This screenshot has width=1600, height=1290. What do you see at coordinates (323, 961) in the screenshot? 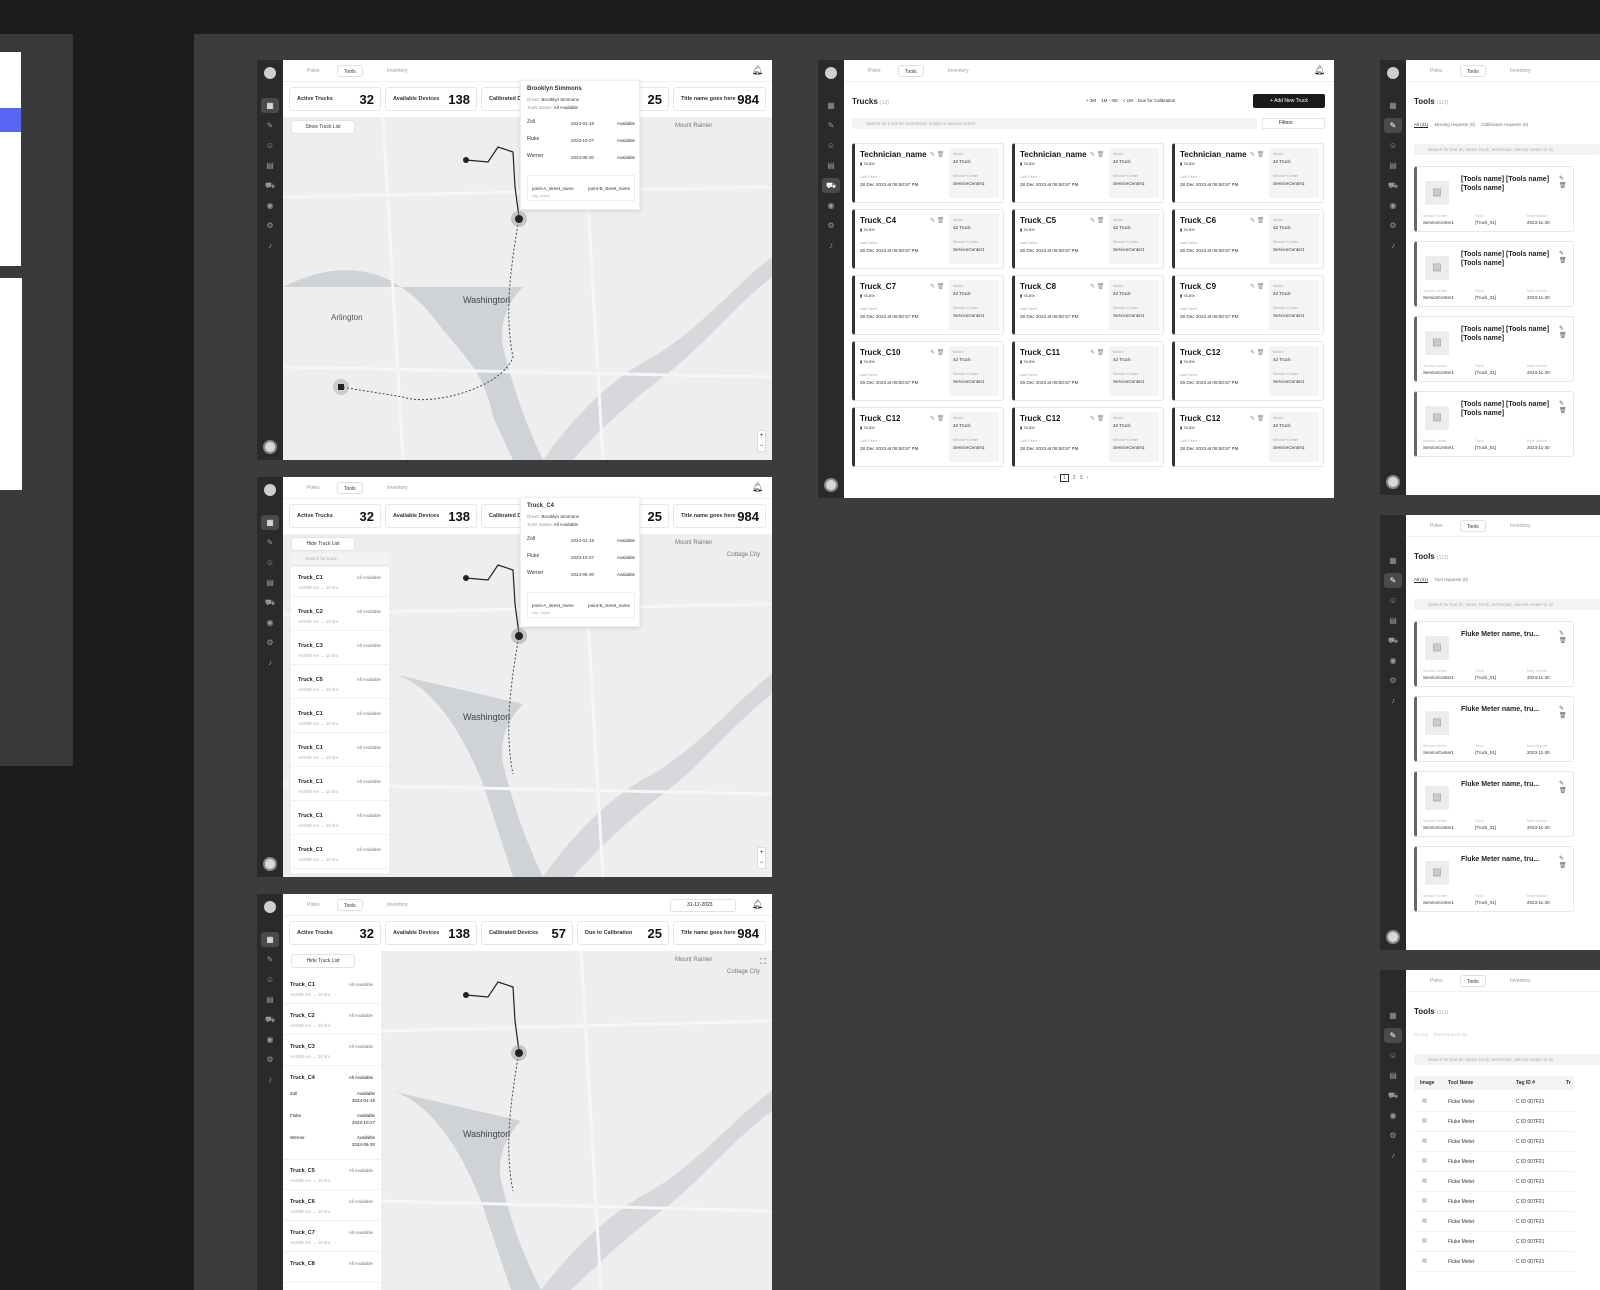
I see `hide-truck-list-button: Hide Truck List` at bounding box center [323, 961].